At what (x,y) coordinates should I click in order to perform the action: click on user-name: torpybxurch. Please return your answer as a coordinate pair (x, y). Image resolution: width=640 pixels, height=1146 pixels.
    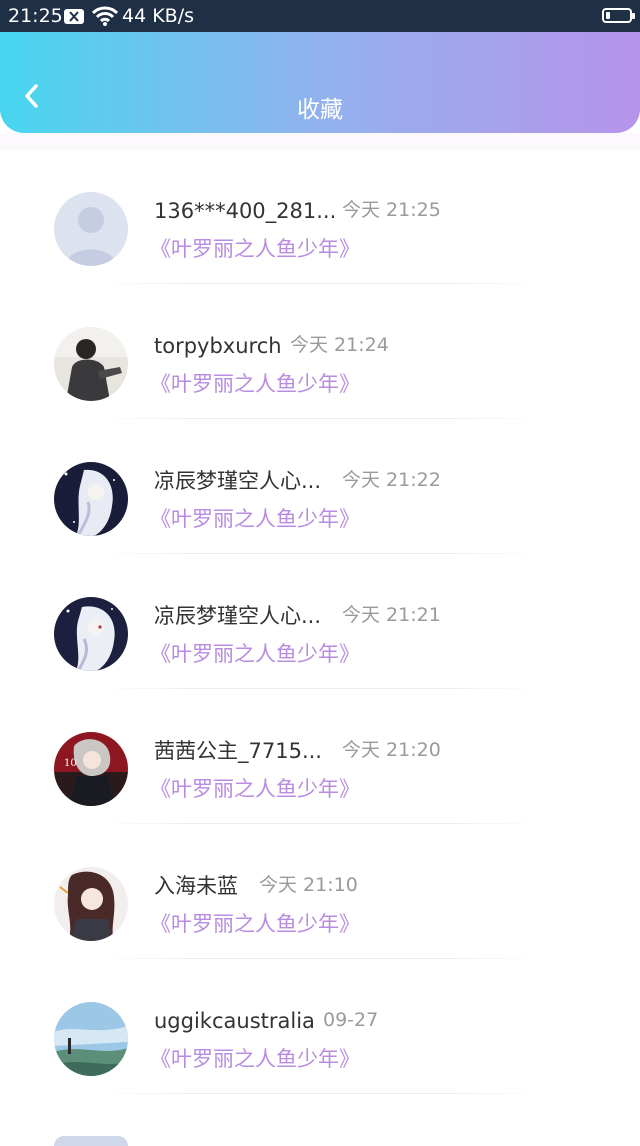
    Looking at the image, I should click on (218, 346).